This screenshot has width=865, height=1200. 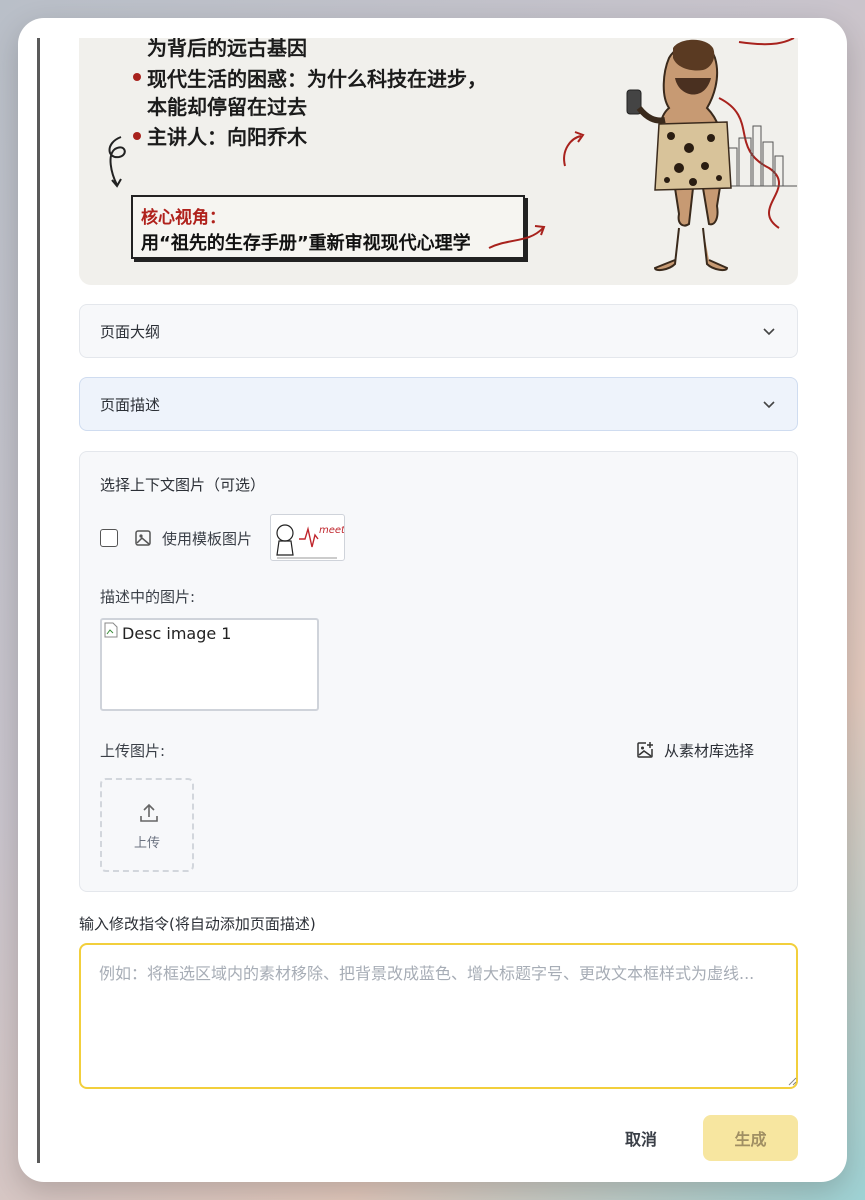 I want to click on slide-bullet-2a: 现代生活的困惑：为什么科技在进步，, so click(x=317, y=79).